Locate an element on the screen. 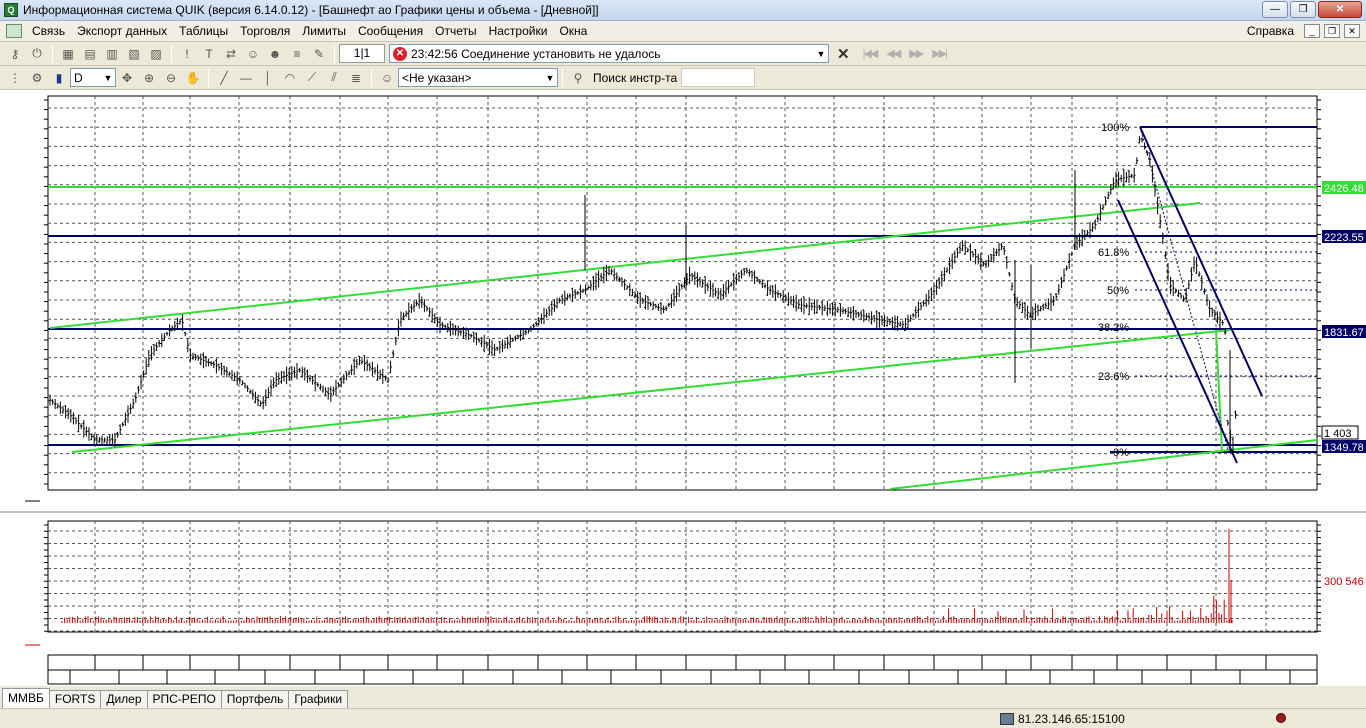 The width and height of the screenshot is (1366, 728). status-bar: 81.23.146.65:15100 is located at coordinates (683, 718).